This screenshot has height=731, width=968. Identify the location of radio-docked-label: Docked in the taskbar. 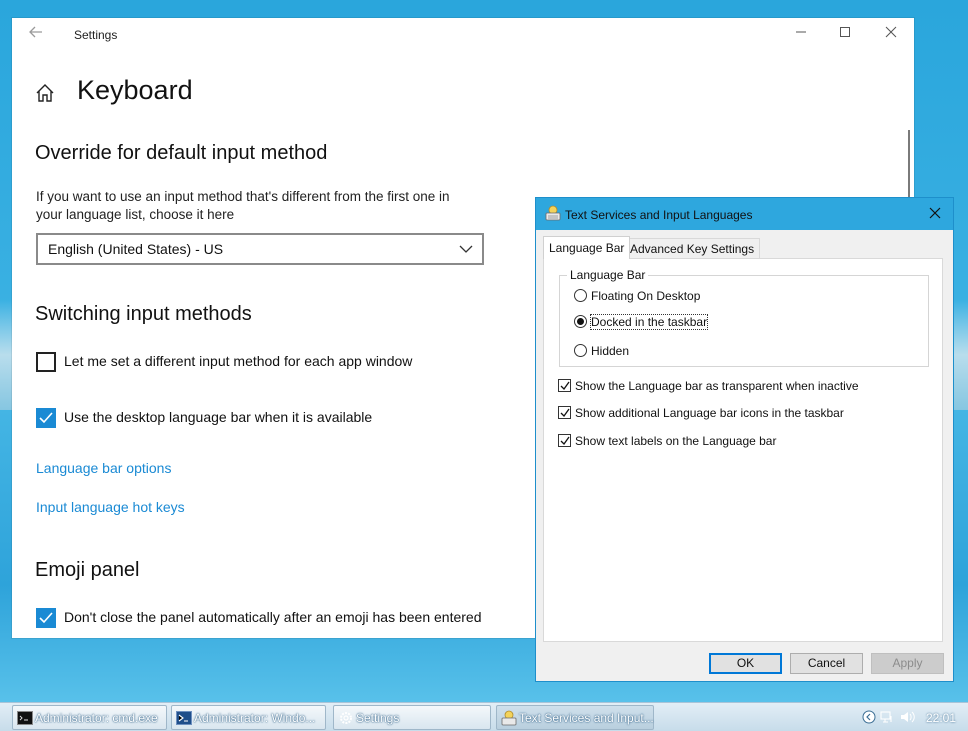
(649, 322).